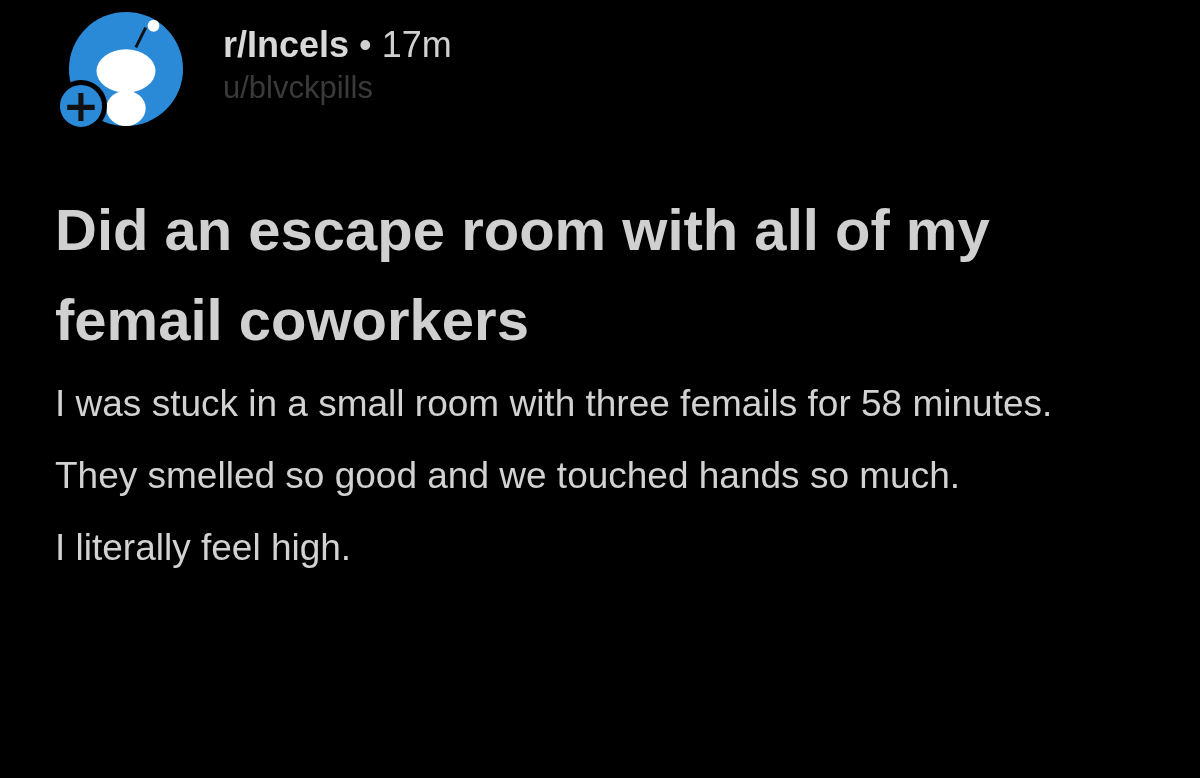  What do you see at coordinates (508, 476) in the screenshot?
I see `post-paragraph: They smelled so good and we touched hands so much.` at bounding box center [508, 476].